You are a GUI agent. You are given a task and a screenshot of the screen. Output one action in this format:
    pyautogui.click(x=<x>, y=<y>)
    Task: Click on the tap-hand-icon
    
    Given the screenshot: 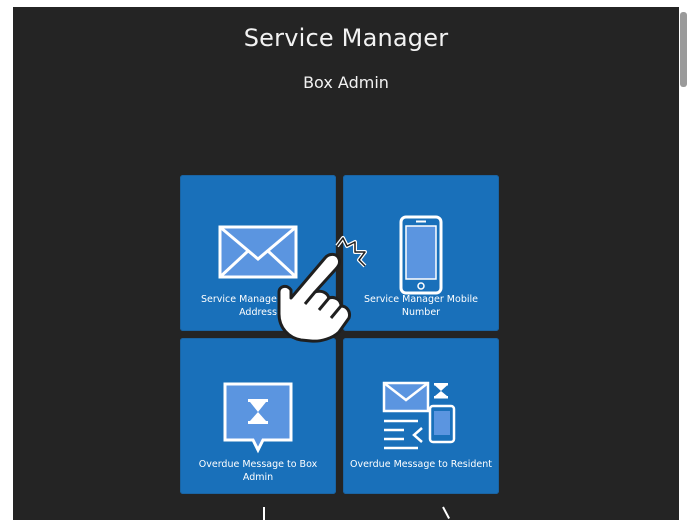 What is the action you would take?
    pyautogui.click(x=317, y=287)
    